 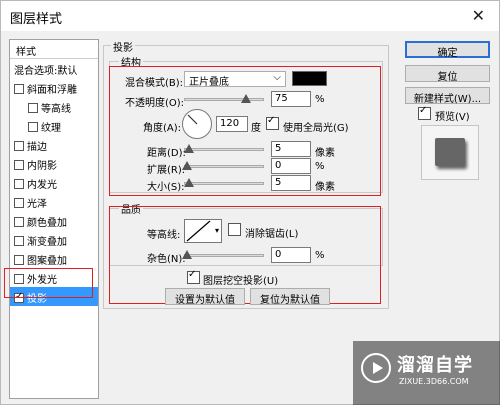 I want to click on opacity-input: 75, so click(x=291, y=99).